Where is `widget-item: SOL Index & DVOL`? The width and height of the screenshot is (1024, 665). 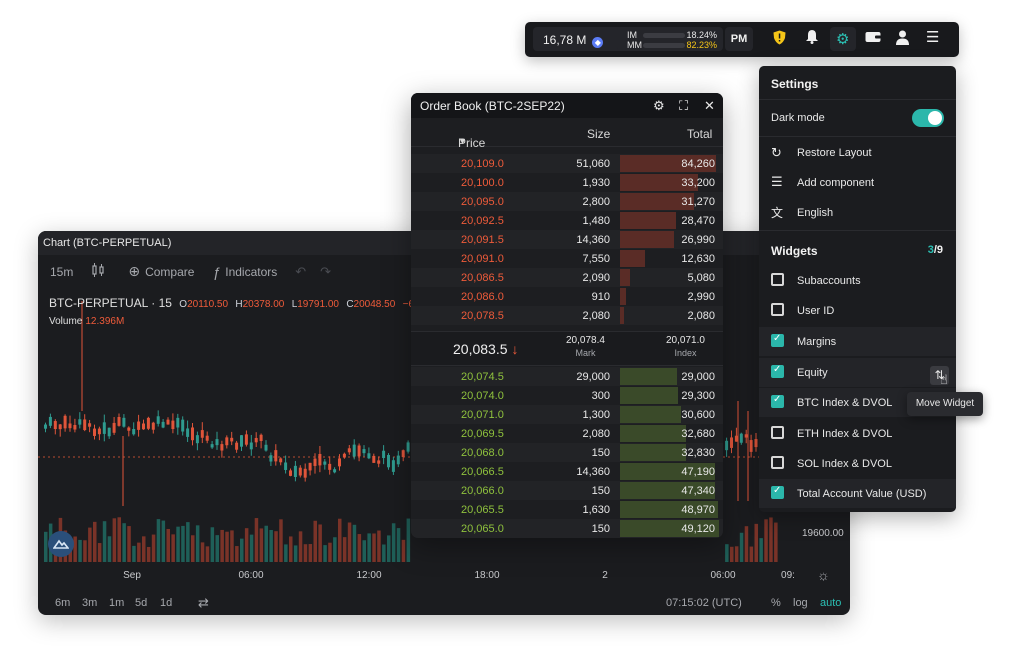 widget-item: SOL Index & DVOL is located at coordinates (857, 463).